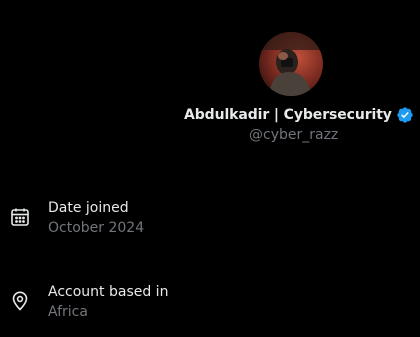 Image resolution: width=420 pixels, height=337 pixels. Describe the element at coordinates (20, 301) in the screenshot. I see `location-pin-icon` at that location.